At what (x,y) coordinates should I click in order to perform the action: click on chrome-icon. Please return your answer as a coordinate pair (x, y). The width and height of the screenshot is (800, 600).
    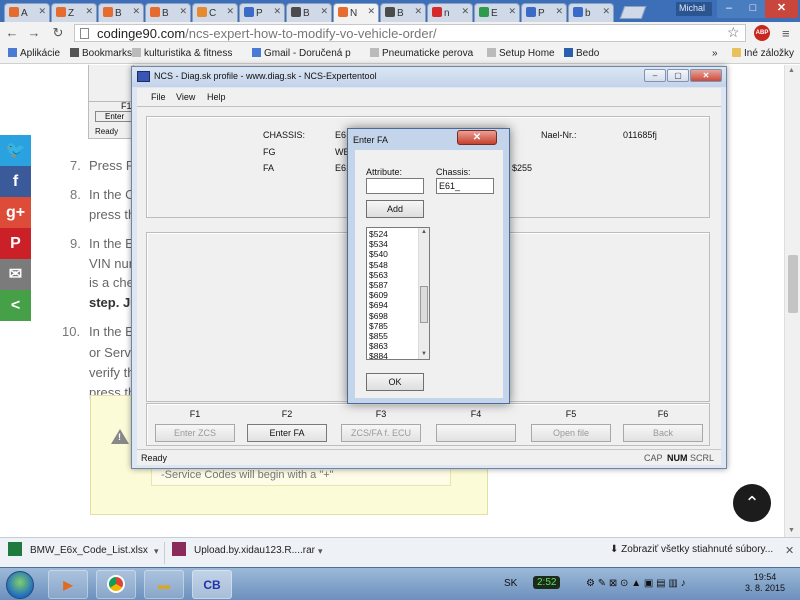
    Looking at the image, I should click on (116, 584).